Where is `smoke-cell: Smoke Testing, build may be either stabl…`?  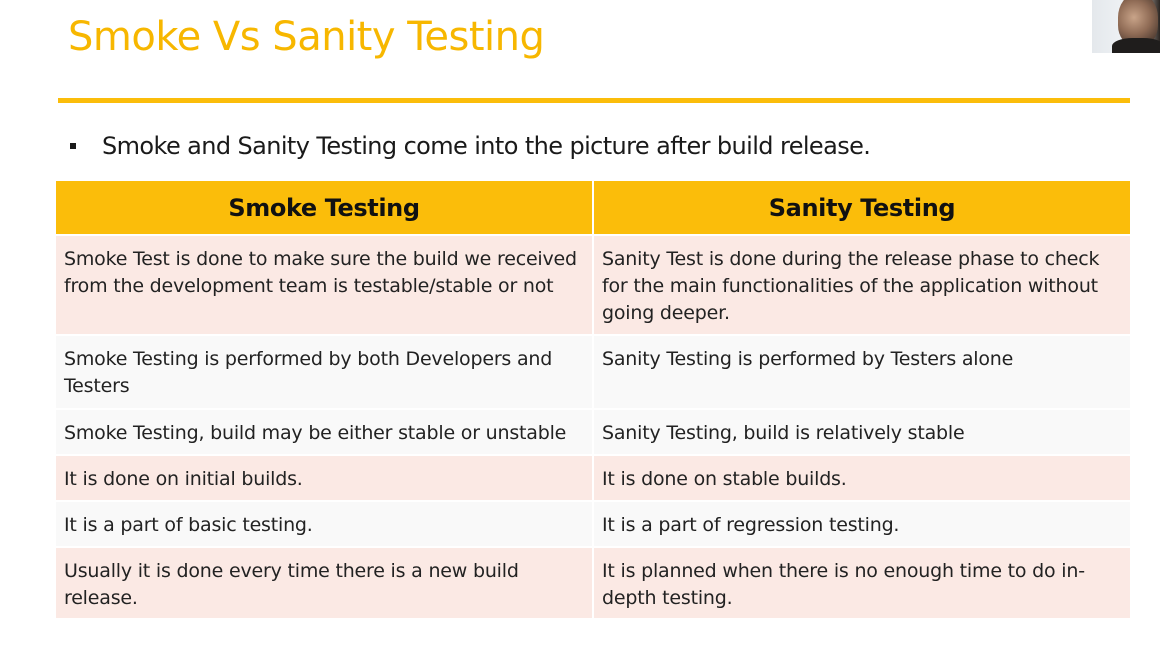 smoke-cell: Smoke Testing, build may be either stabl… is located at coordinates (325, 431).